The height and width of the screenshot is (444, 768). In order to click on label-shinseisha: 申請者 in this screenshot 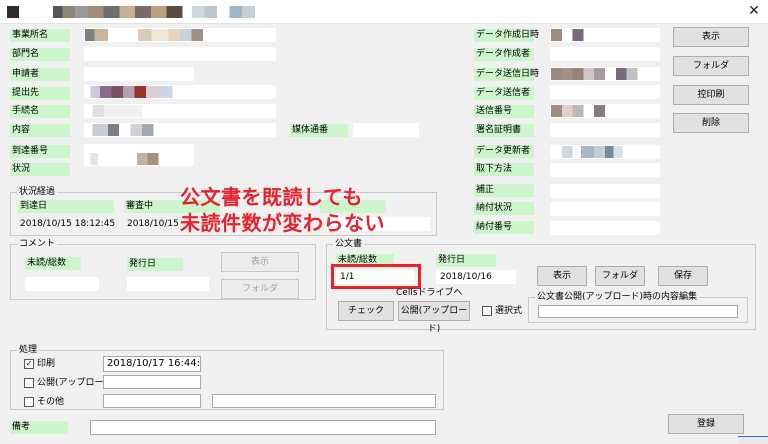, I will do `click(40, 74)`.